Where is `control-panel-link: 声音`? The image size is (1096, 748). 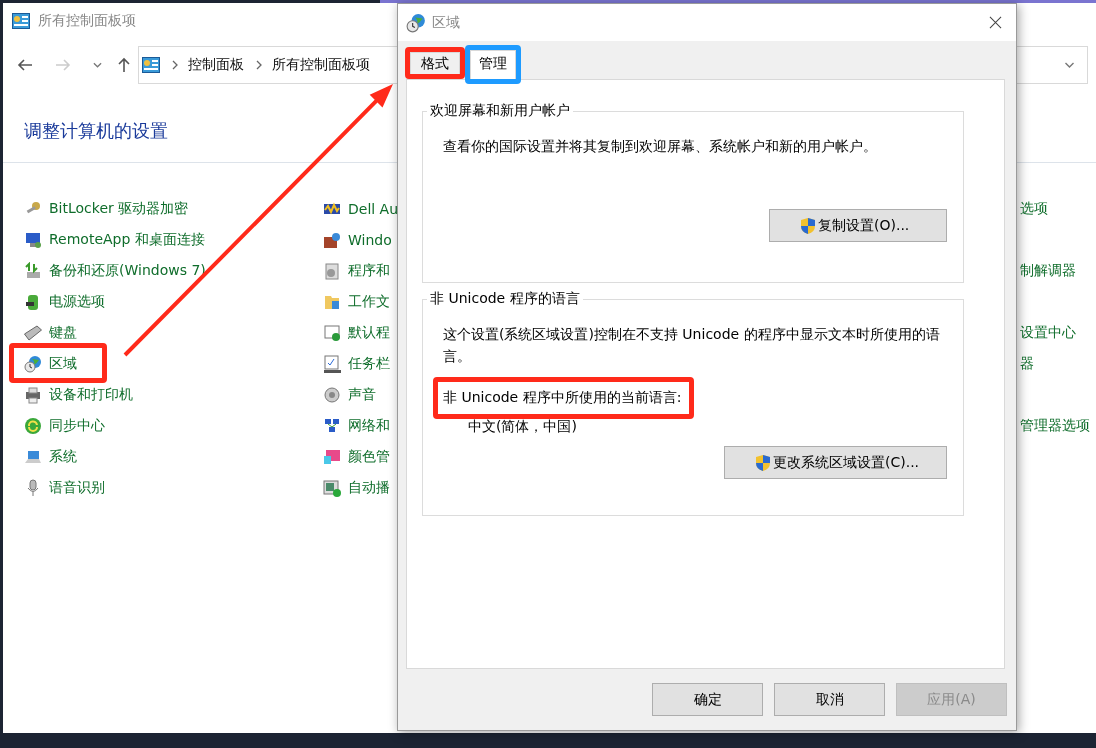
control-panel-link: 声音 is located at coordinates (362, 394).